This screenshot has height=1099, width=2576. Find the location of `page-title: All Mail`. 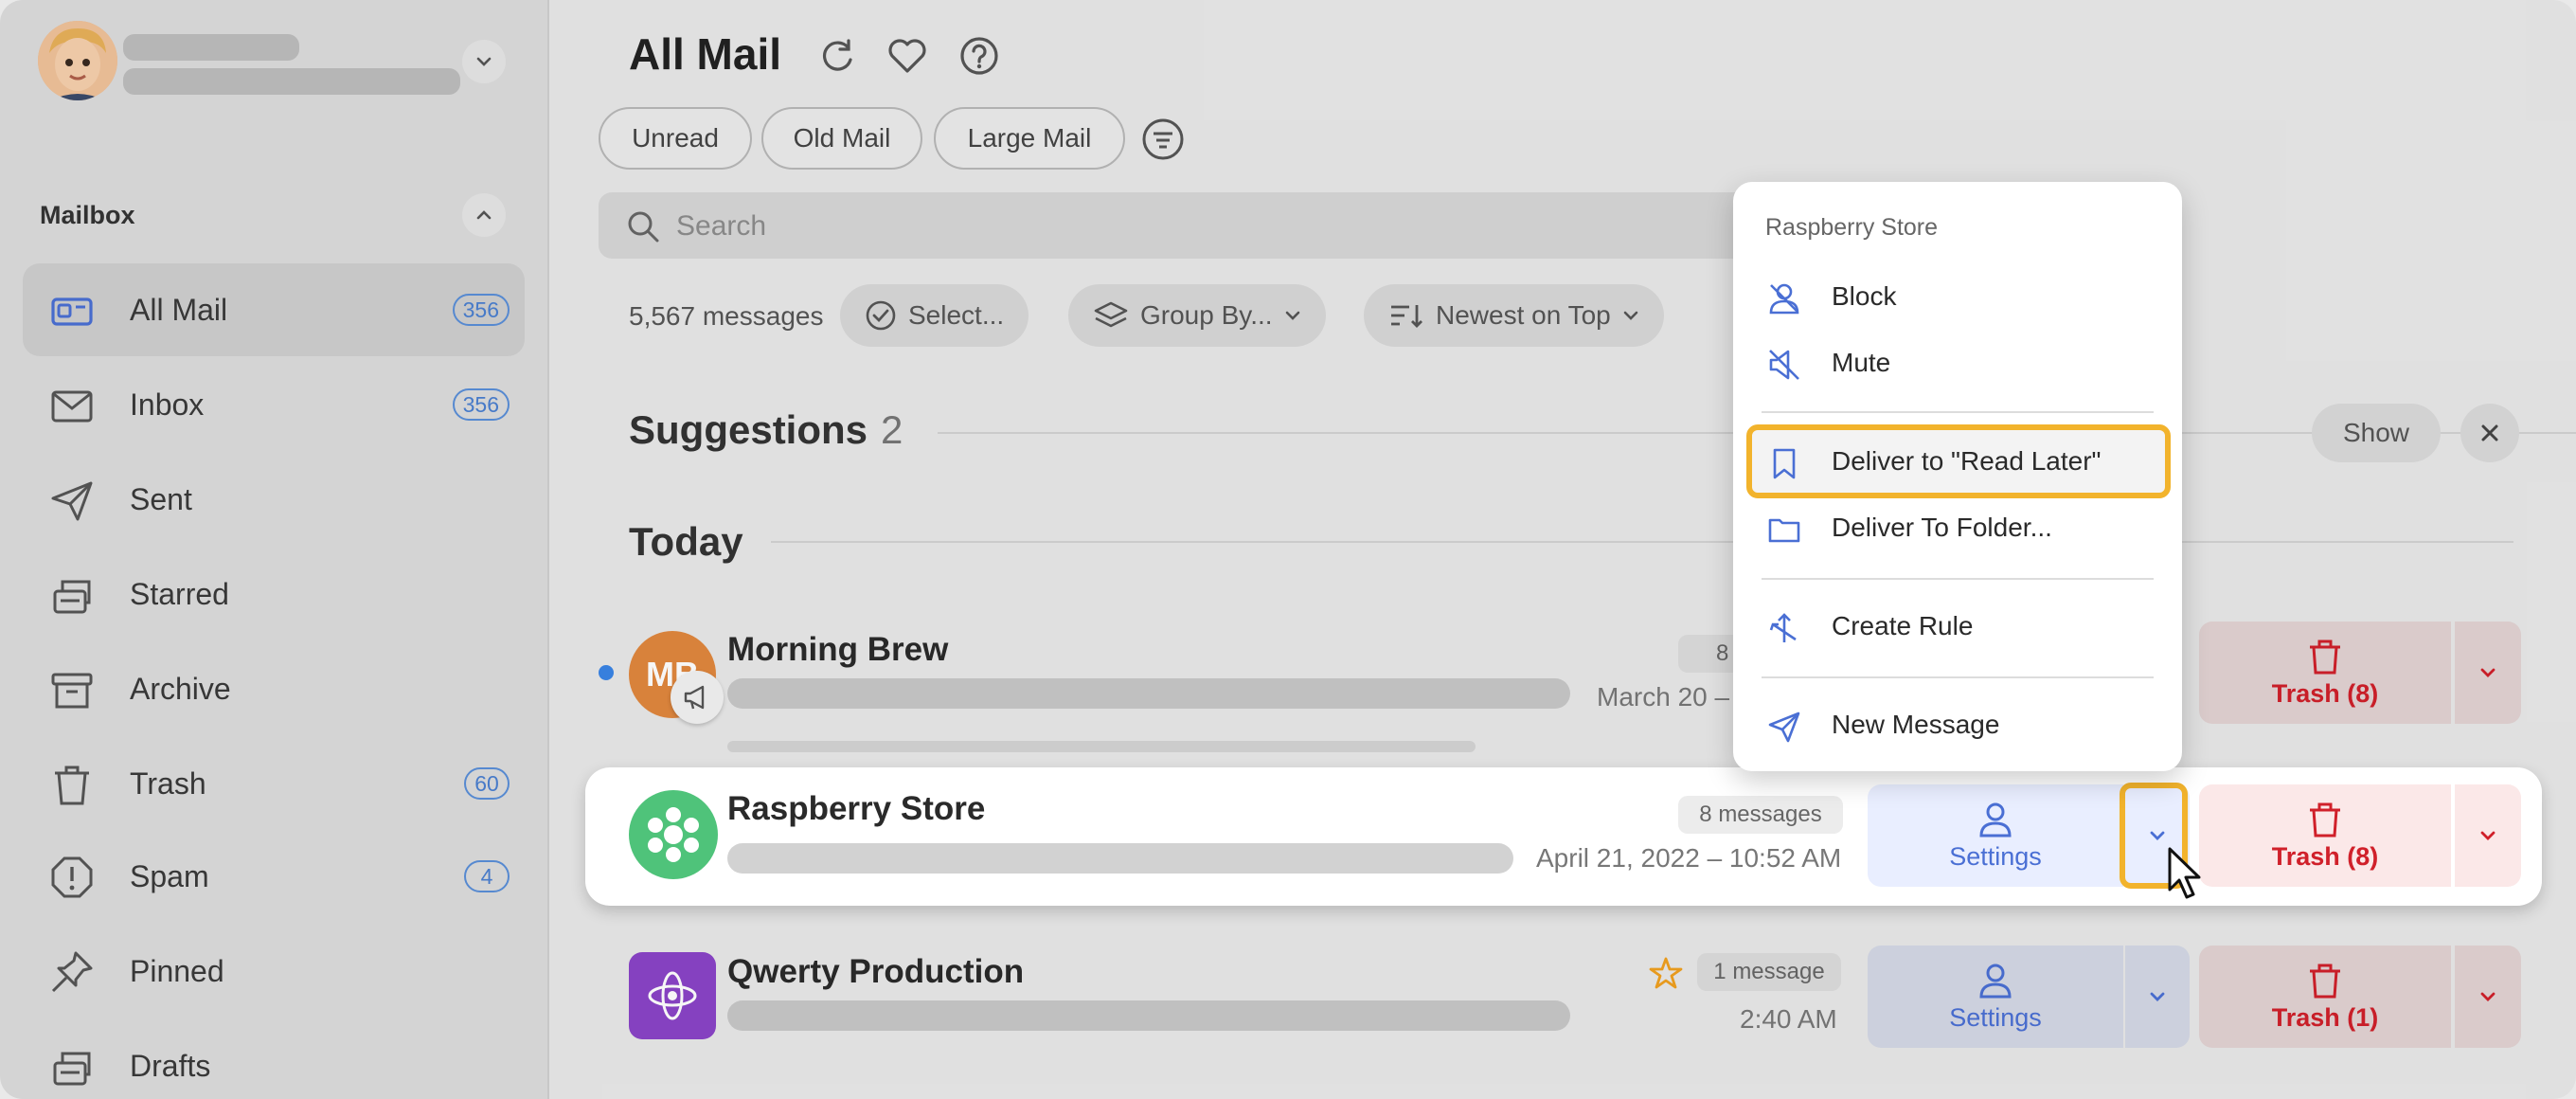

page-title: All Mail is located at coordinates (705, 54).